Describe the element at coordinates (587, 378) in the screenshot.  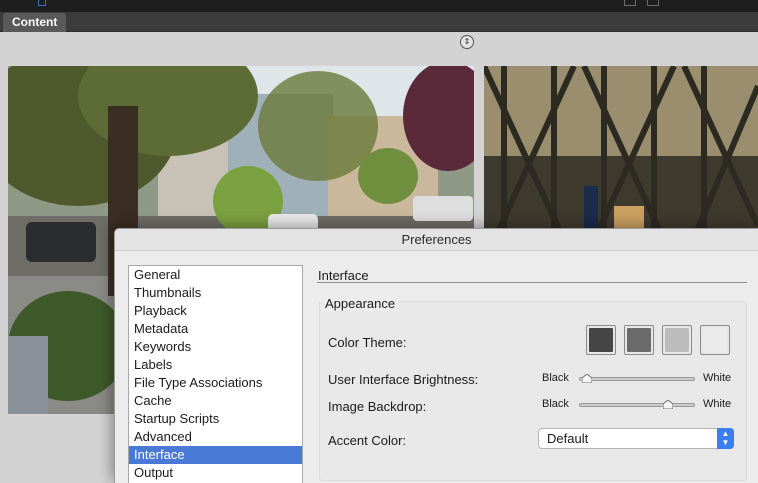
I see `brightness-slider-thumb` at that location.